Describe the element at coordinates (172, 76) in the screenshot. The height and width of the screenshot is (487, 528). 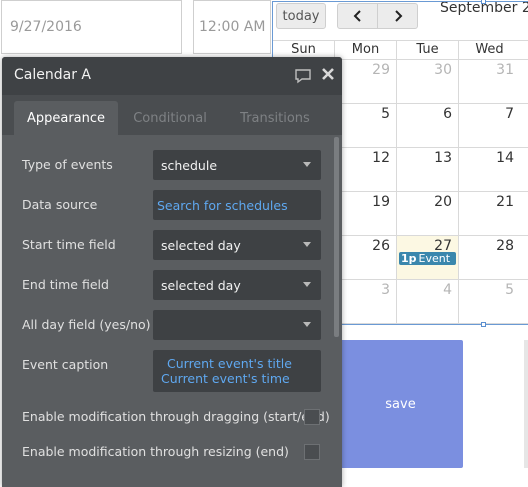
I see `panel-header: Calendar A` at that location.